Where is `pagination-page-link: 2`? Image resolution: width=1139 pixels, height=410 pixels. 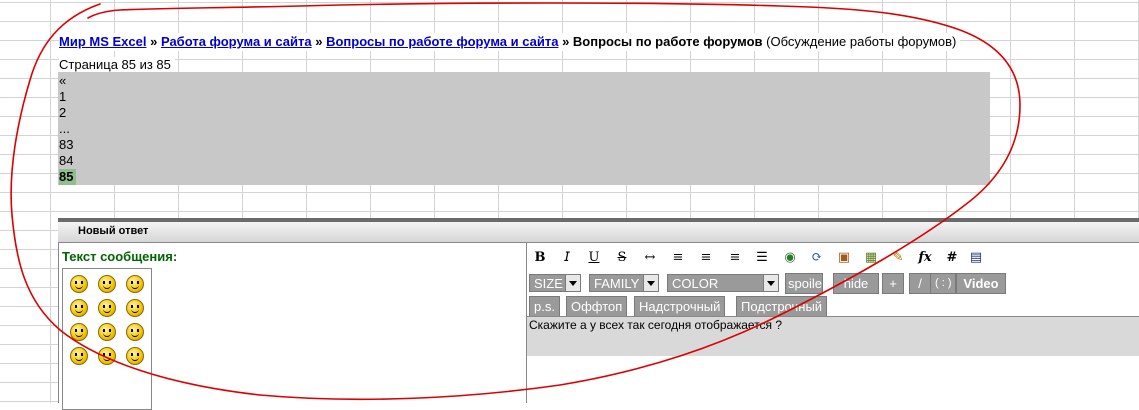
pagination-page-link: 2 is located at coordinates (69, 113).